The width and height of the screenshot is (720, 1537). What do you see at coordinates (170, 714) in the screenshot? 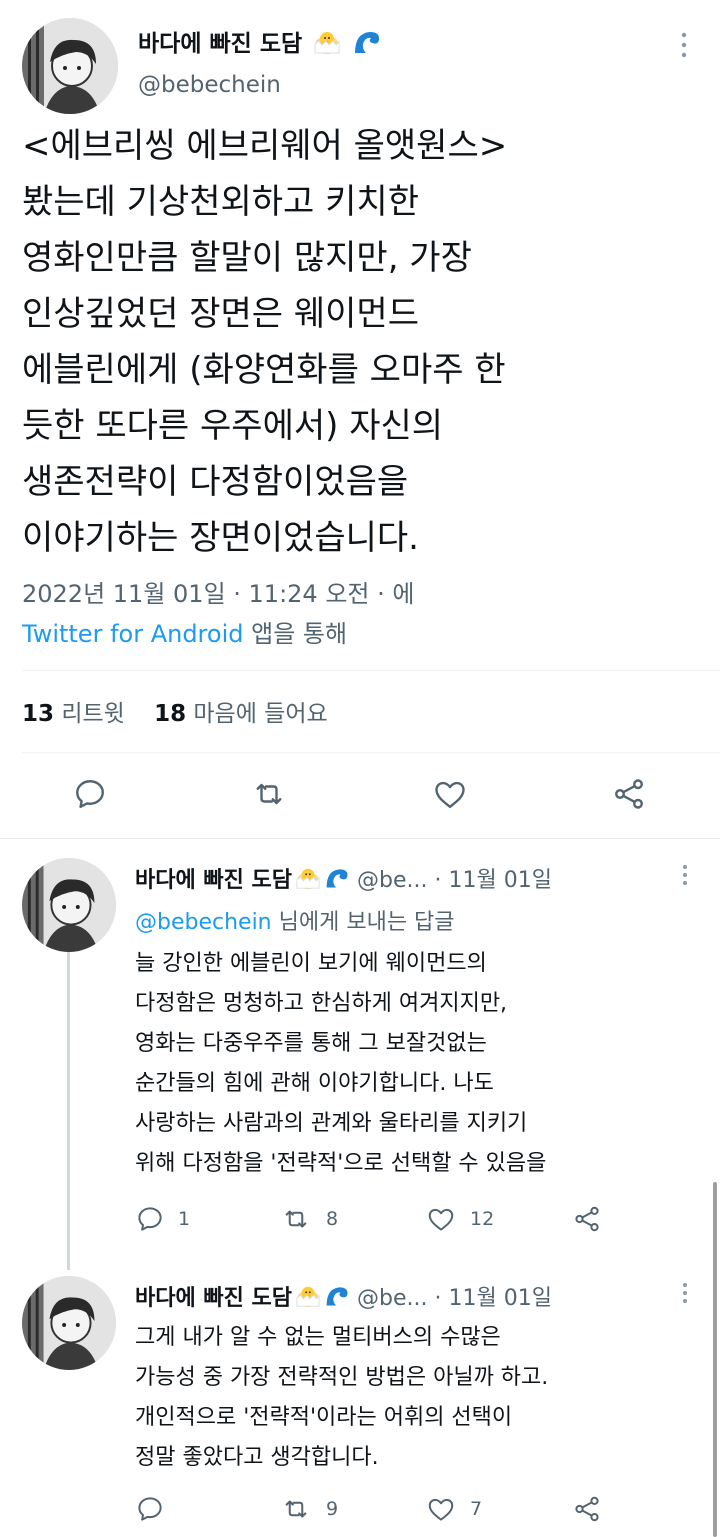
I see `like-count: 18` at bounding box center [170, 714].